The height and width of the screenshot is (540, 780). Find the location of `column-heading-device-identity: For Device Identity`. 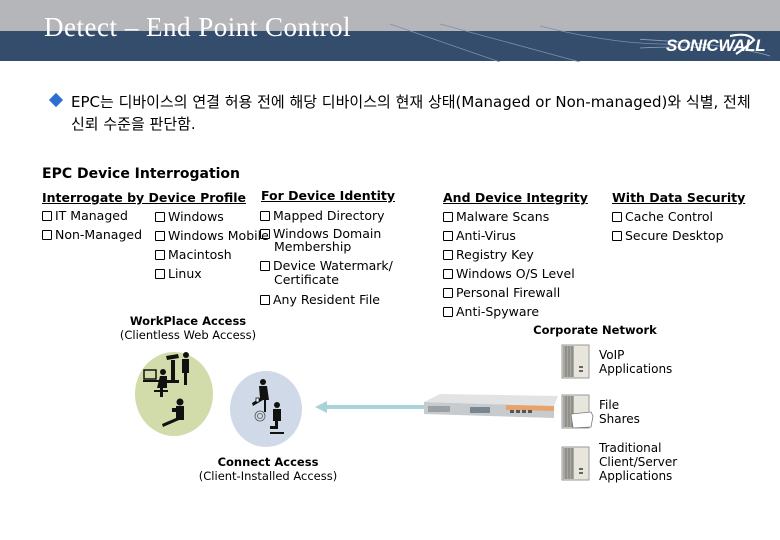

column-heading-device-identity: For Device Identity is located at coordinates (328, 195).